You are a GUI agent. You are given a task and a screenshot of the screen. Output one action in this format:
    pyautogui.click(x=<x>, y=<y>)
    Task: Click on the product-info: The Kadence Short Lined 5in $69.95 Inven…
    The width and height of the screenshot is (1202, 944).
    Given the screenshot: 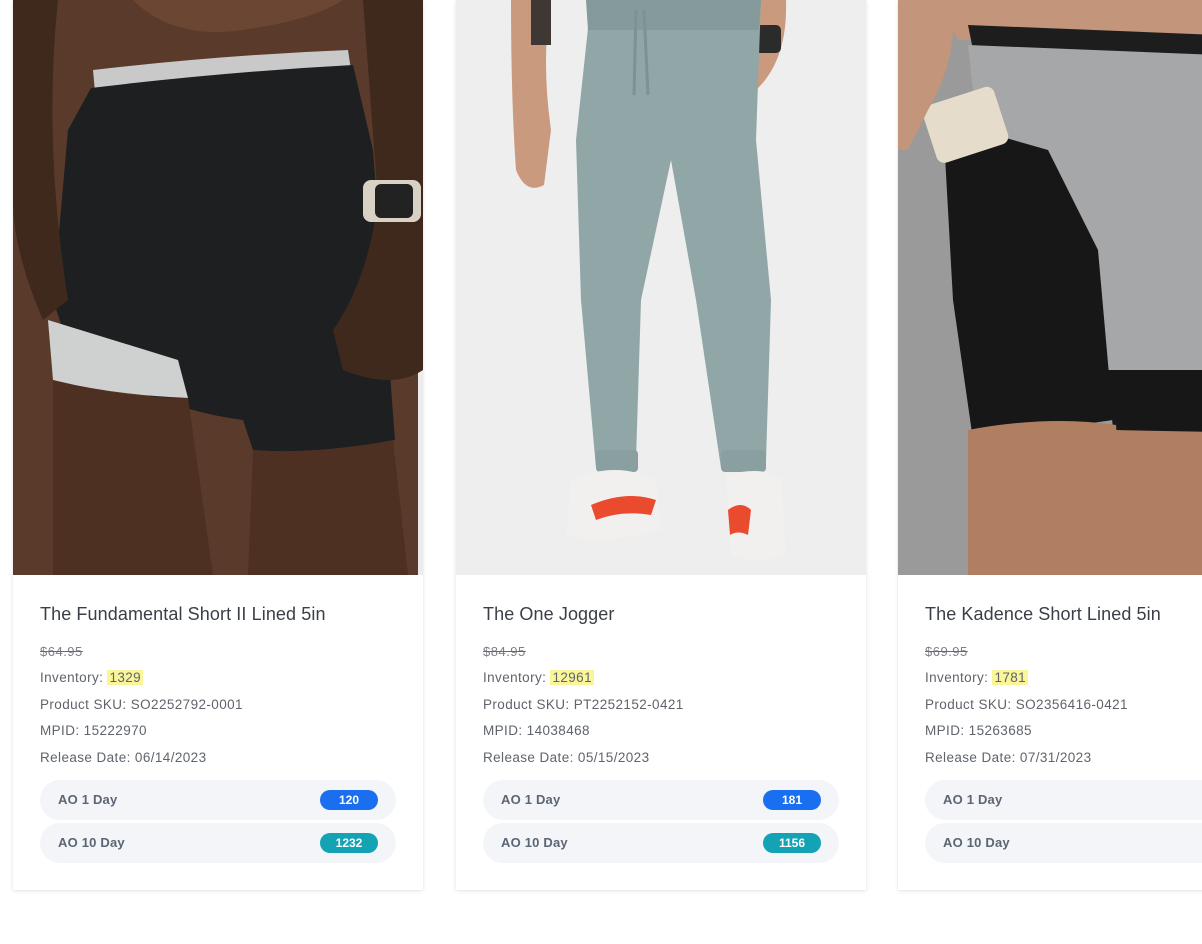 What is the action you would take?
    pyautogui.click(x=1058, y=686)
    